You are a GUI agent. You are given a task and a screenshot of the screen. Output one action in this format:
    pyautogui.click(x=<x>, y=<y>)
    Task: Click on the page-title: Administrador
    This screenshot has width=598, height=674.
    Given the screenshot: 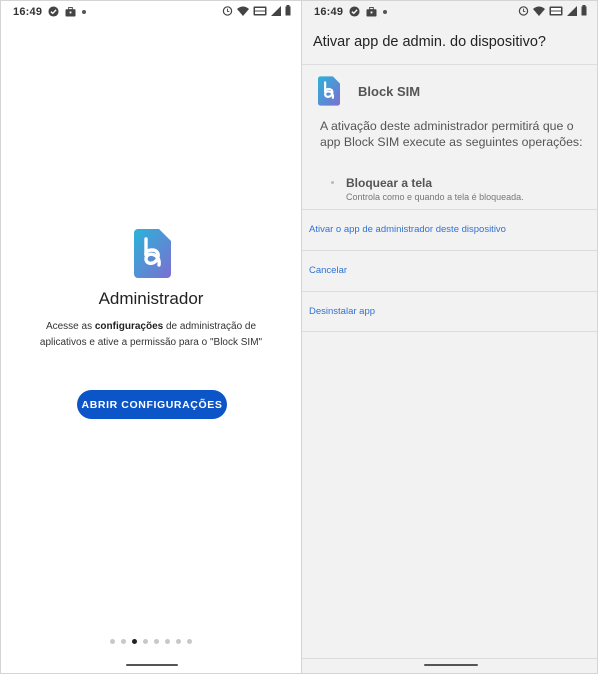 What is the action you would take?
    pyautogui.click(x=151, y=298)
    